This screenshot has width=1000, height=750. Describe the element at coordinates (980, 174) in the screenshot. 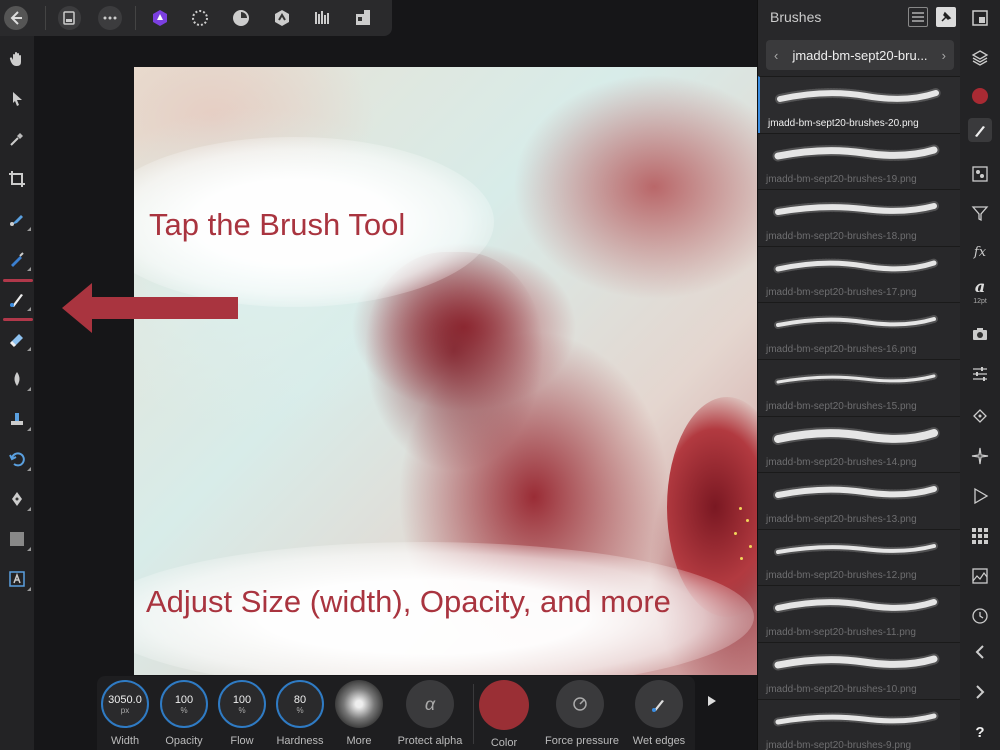

I see `channels-icon` at that location.